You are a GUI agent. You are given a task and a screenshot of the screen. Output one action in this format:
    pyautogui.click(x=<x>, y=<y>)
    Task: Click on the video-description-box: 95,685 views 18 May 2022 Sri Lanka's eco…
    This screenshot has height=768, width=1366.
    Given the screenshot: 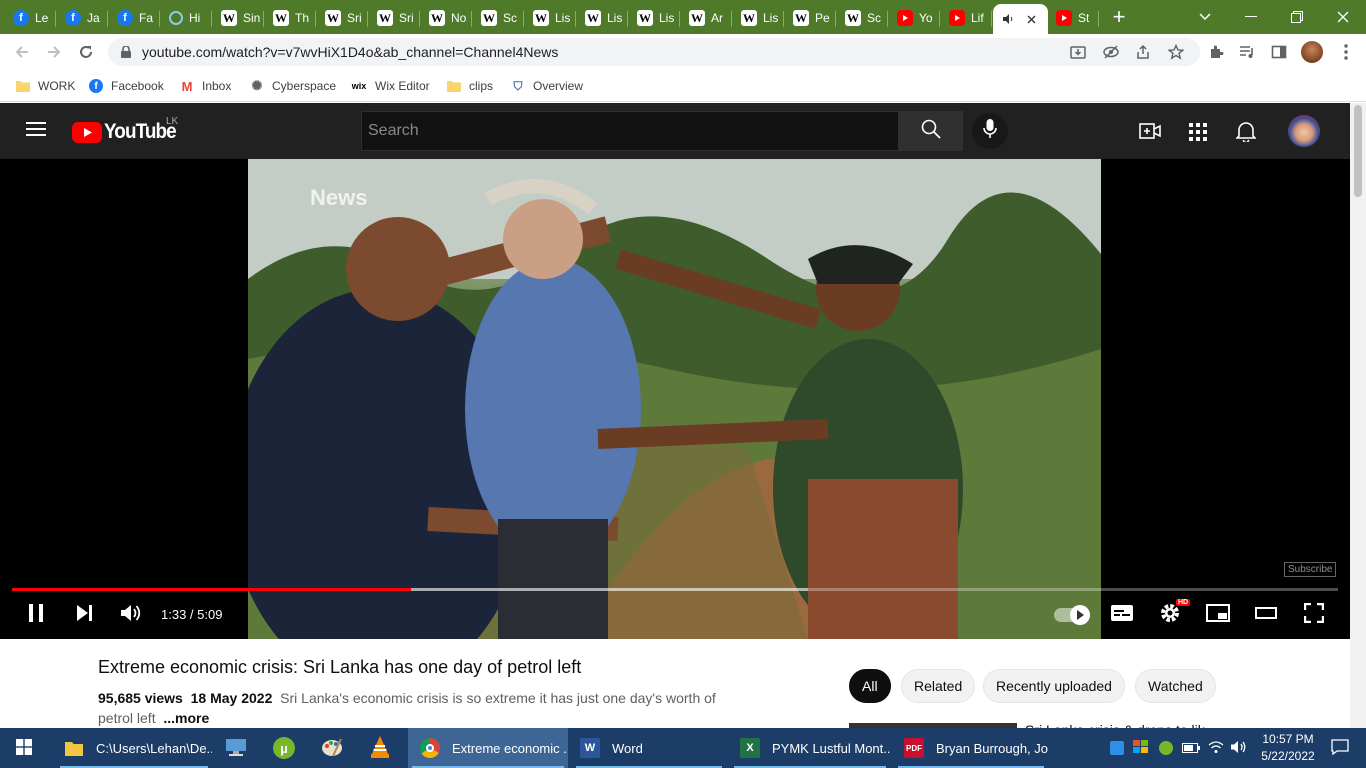 What is the action you would take?
    pyautogui.click(x=408, y=708)
    